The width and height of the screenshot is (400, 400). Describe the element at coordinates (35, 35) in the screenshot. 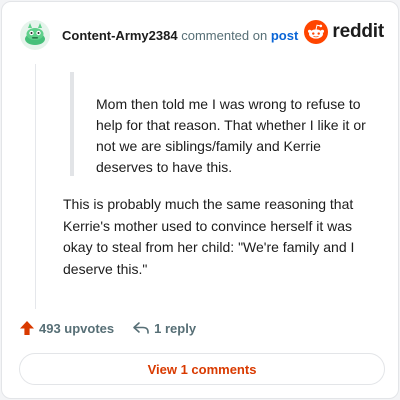

I see `avatar` at that location.